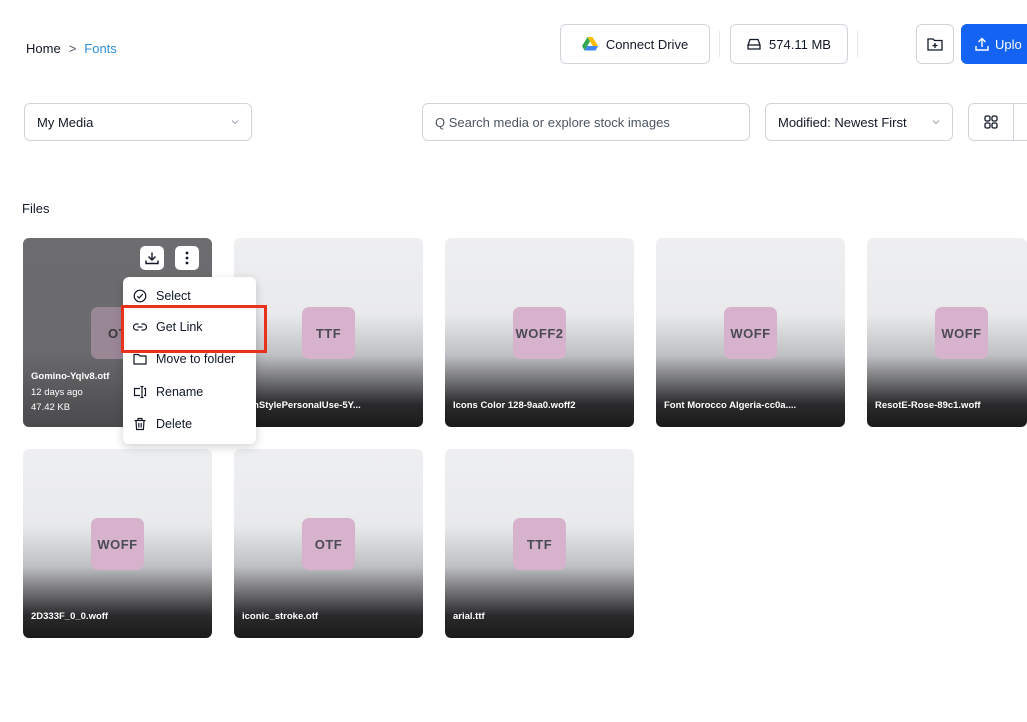 The height and width of the screenshot is (722, 1027). What do you see at coordinates (100, 48) in the screenshot?
I see `breadcrumb-current: Fonts` at bounding box center [100, 48].